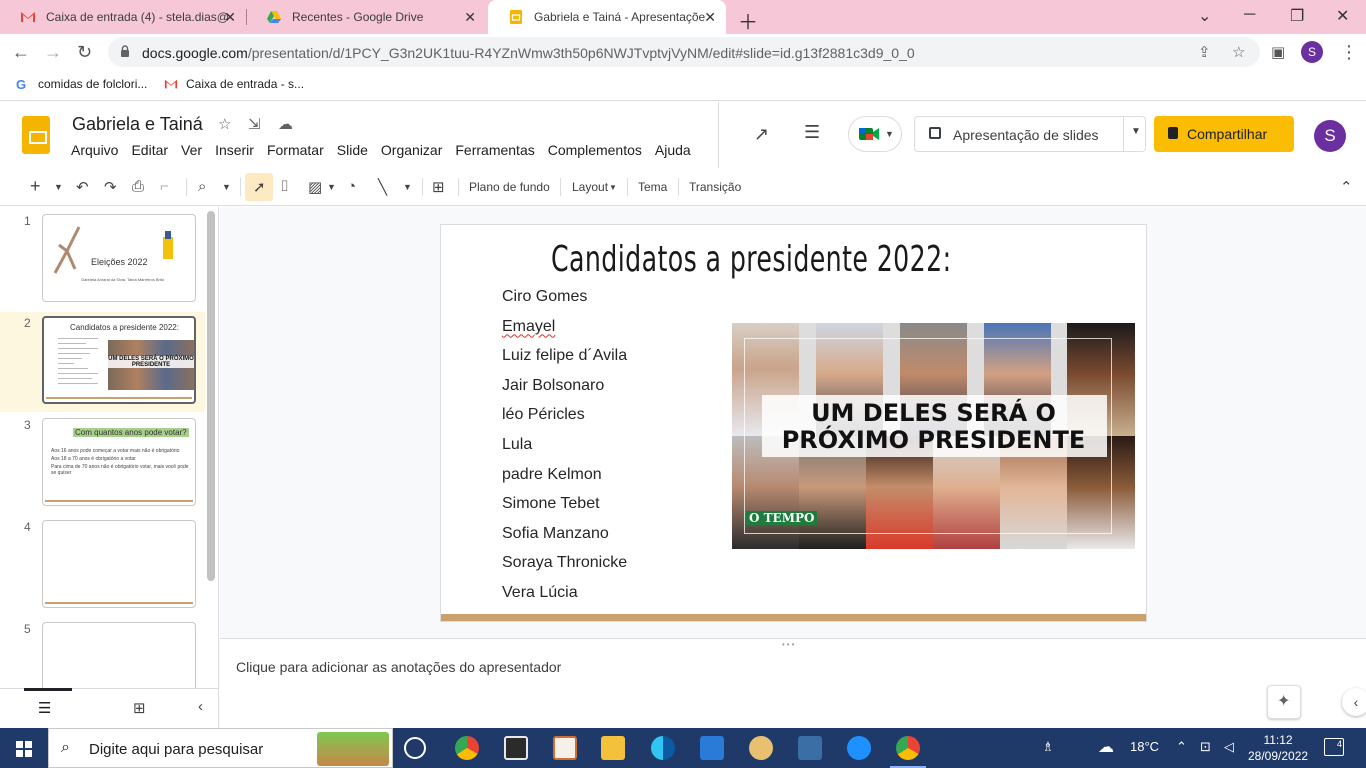 This screenshot has height=768, width=1366. I want to click on window-close-icon: ✕, so click(1342, 16).